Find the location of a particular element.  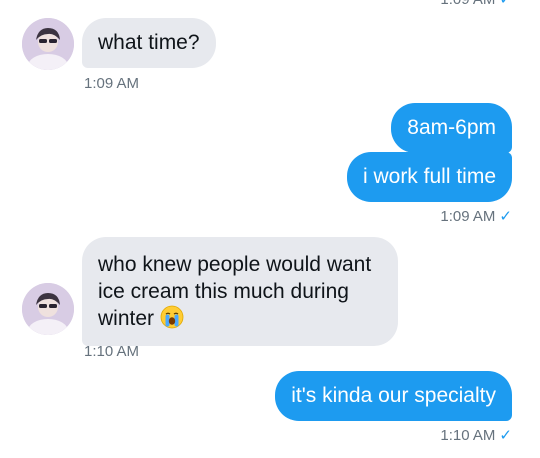

message-timestamp: 1:09 AM is located at coordinates (112, 83).